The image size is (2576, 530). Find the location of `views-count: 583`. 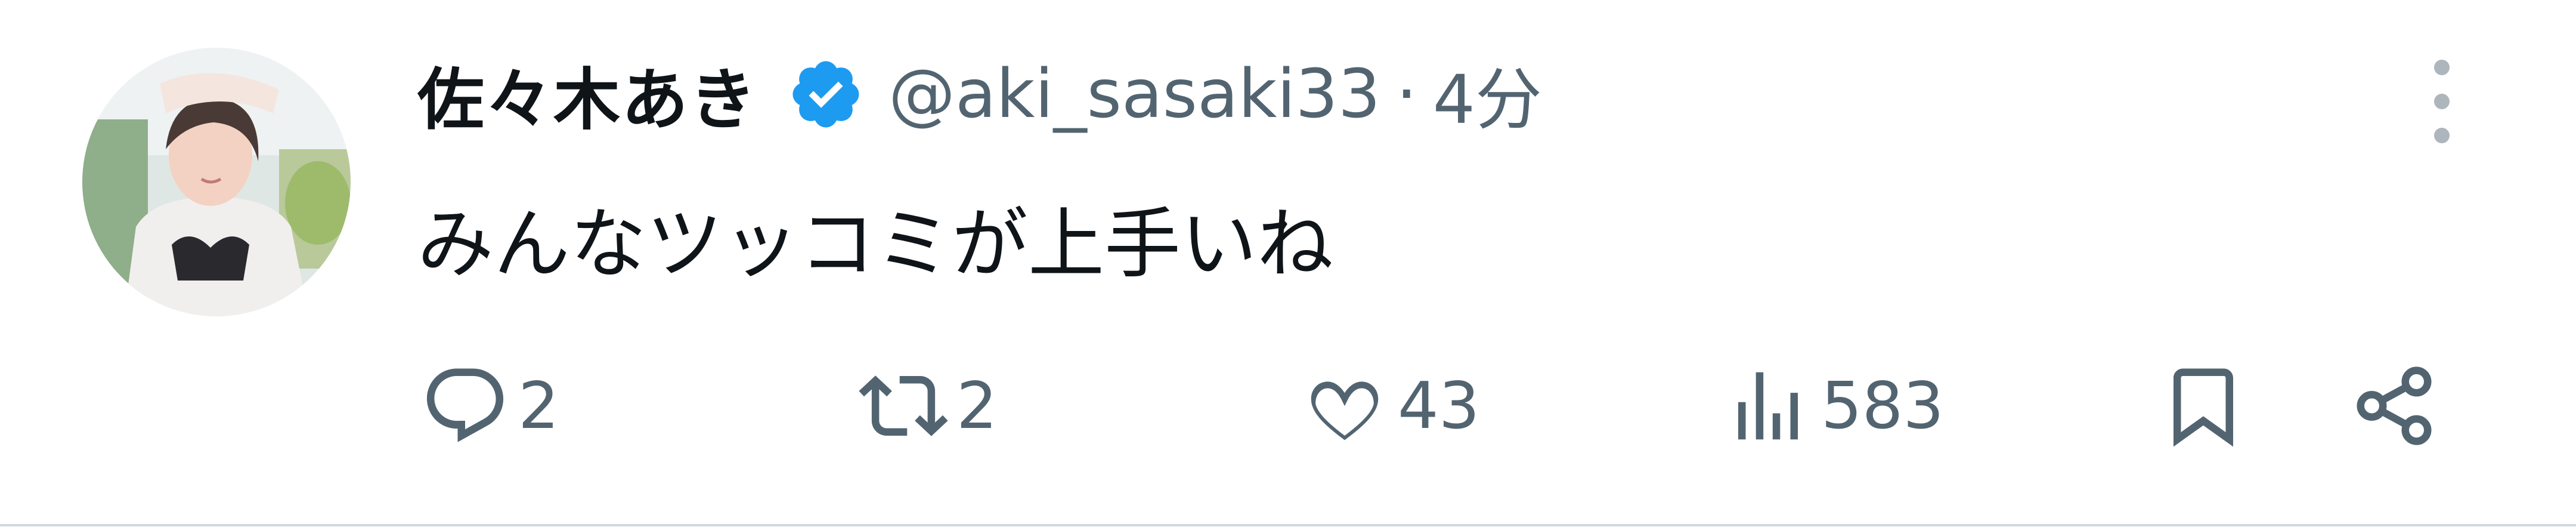

views-count: 583 is located at coordinates (1883, 406).